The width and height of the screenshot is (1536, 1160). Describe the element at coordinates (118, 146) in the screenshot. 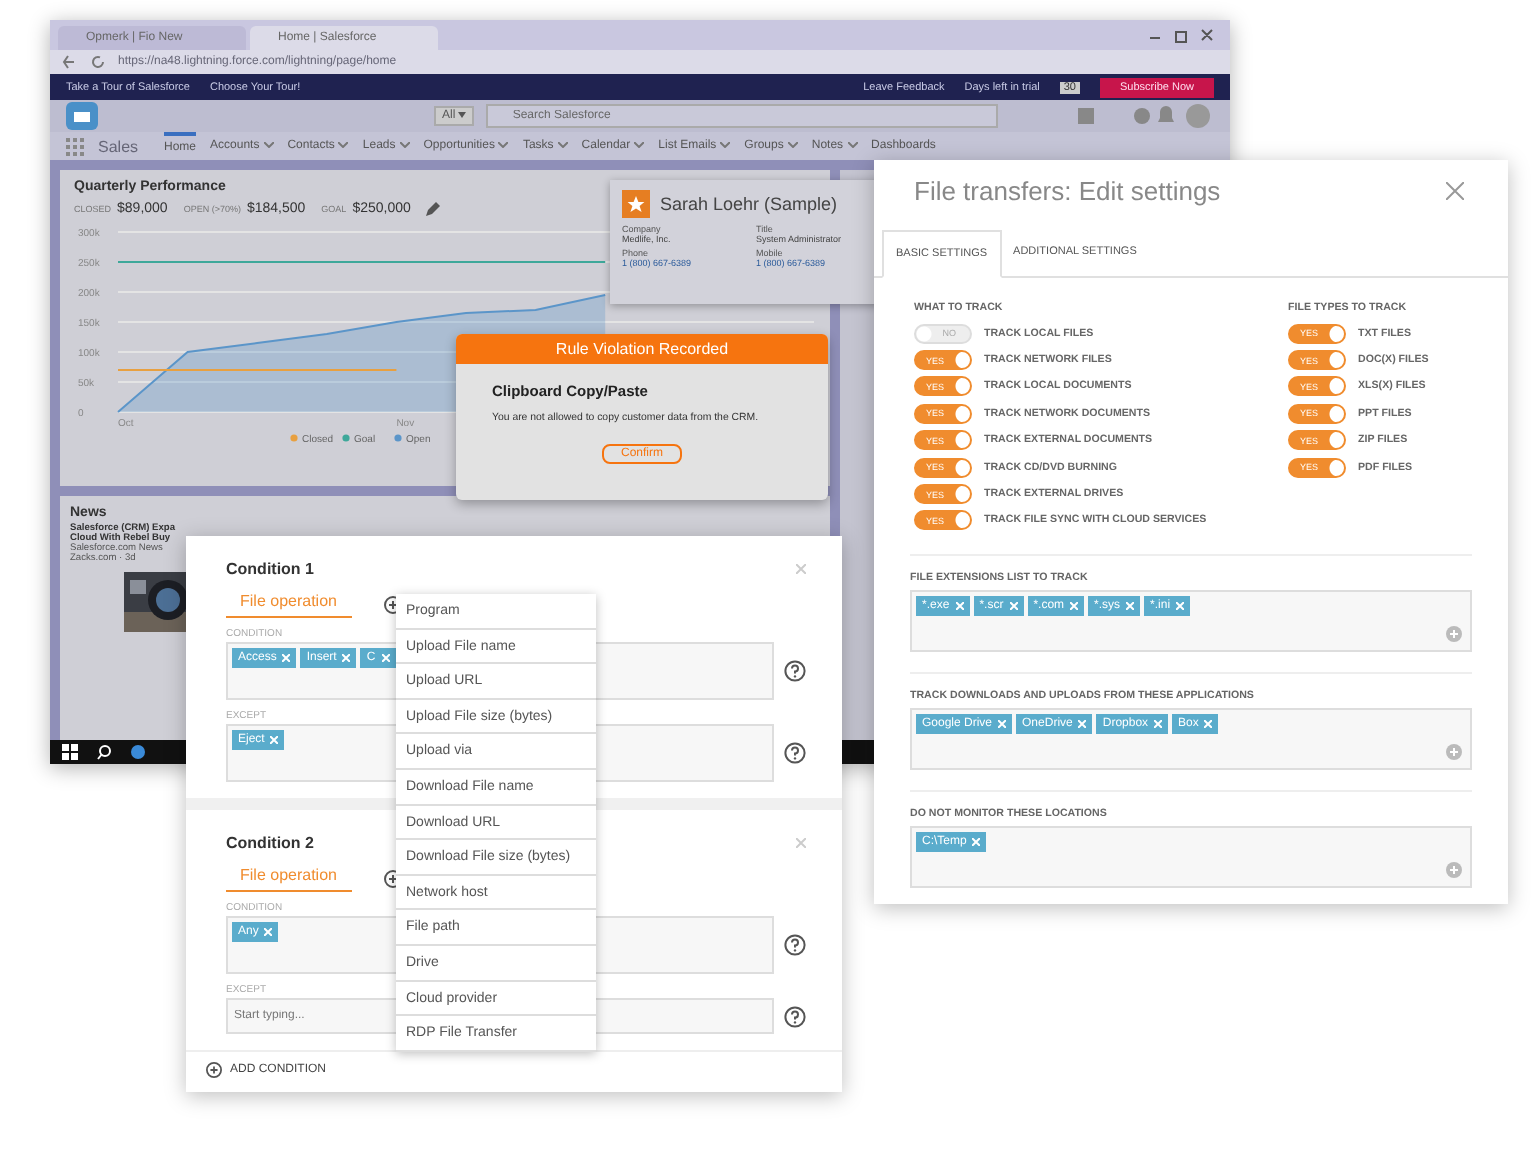

I see `app-name: Sales` at that location.